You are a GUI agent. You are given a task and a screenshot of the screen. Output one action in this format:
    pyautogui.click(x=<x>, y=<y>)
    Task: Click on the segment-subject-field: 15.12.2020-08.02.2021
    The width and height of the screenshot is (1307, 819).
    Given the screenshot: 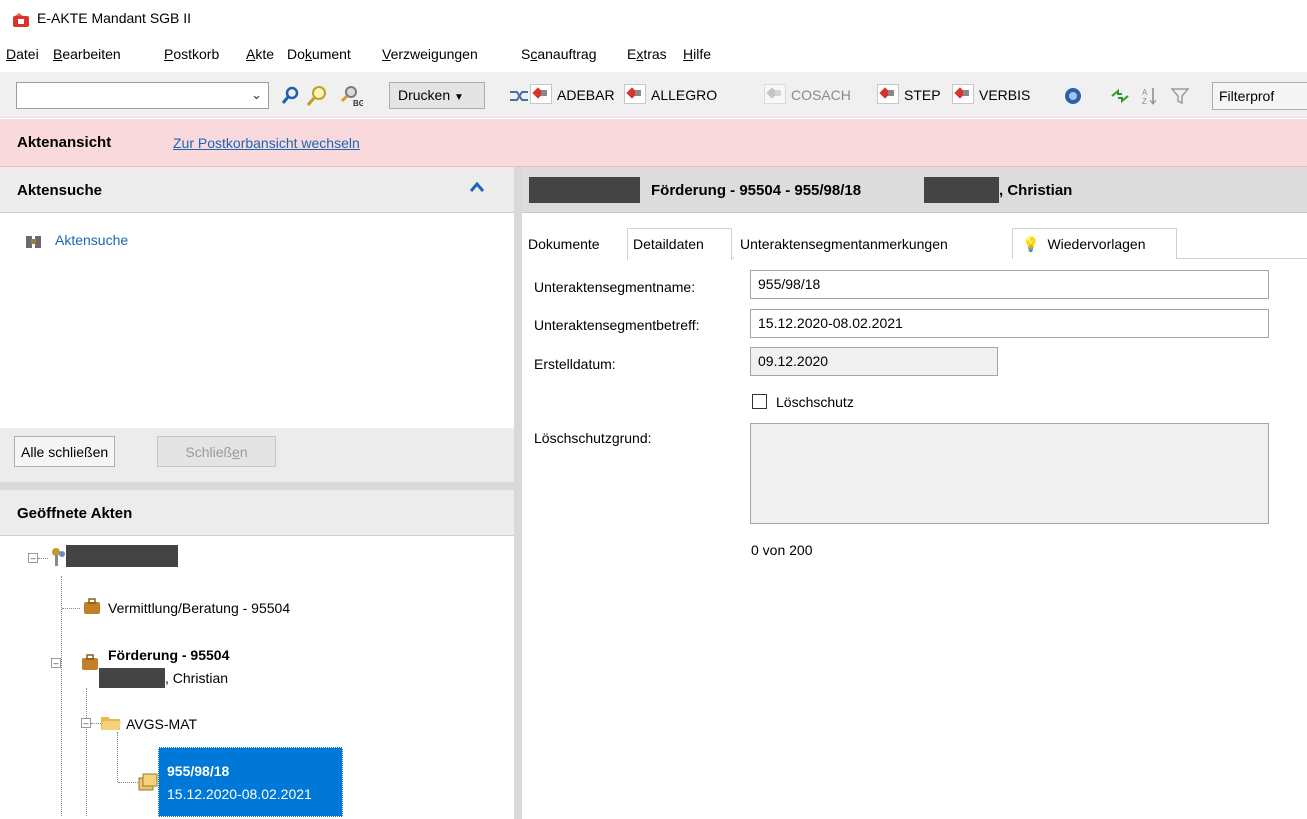 What is the action you would take?
    pyautogui.click(x=1009, y=323)
    